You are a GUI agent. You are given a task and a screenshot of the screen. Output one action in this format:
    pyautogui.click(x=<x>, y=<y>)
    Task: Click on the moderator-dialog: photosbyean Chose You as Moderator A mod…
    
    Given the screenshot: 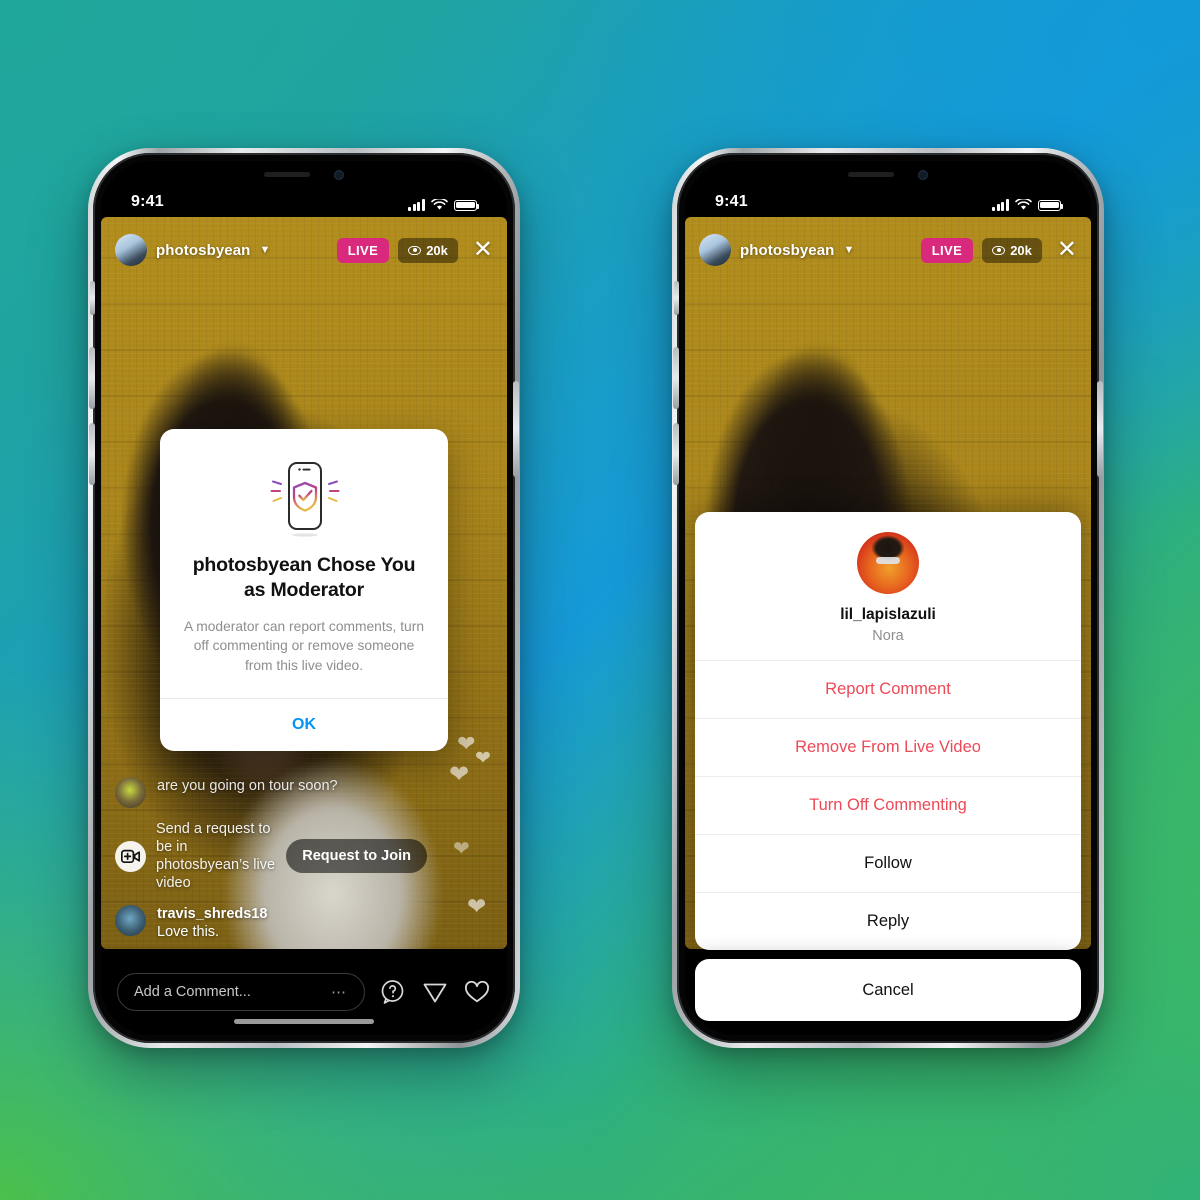 What is the action you would take?
    pyautogui.click(x=304, y=590)
    